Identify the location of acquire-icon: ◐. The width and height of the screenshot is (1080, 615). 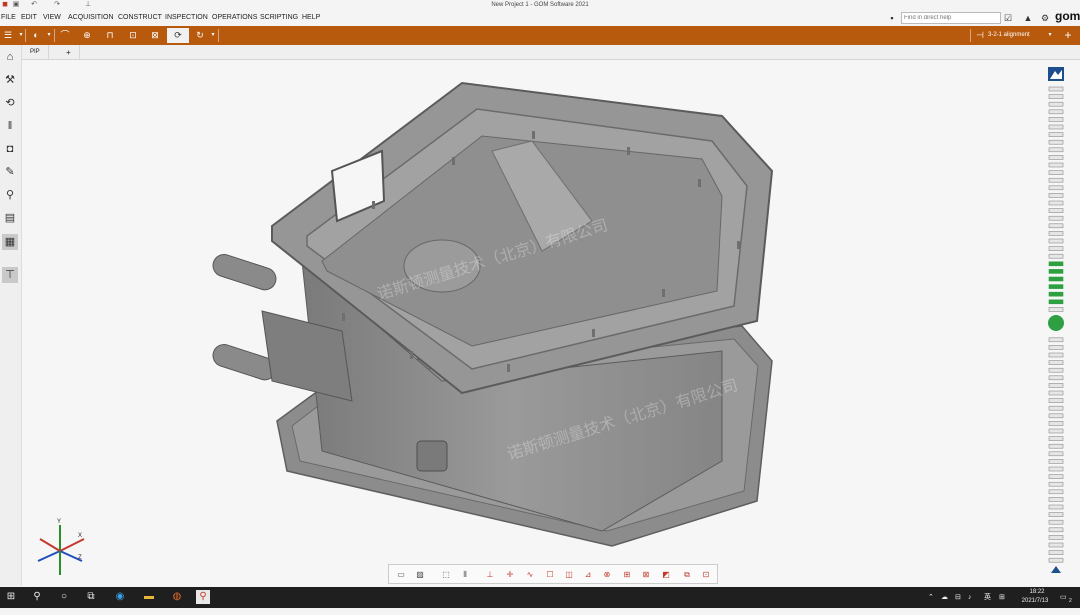
(36, 35).